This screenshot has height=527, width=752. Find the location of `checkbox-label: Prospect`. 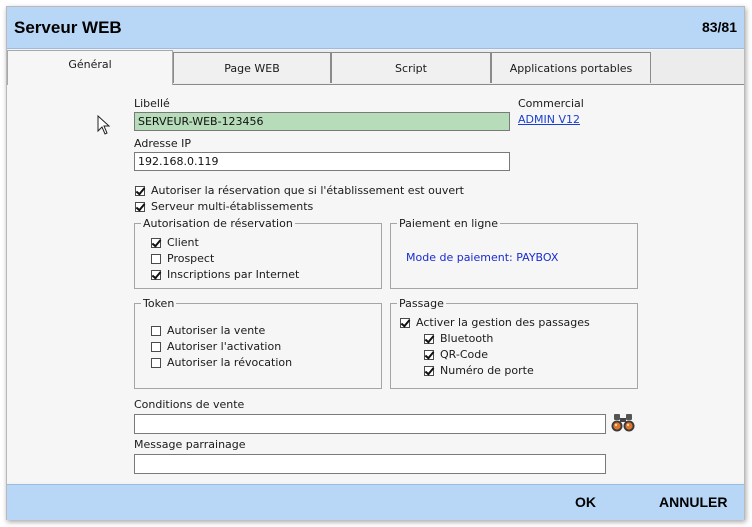

checkbox-label: Prospect is located at coordinates (191, 258).